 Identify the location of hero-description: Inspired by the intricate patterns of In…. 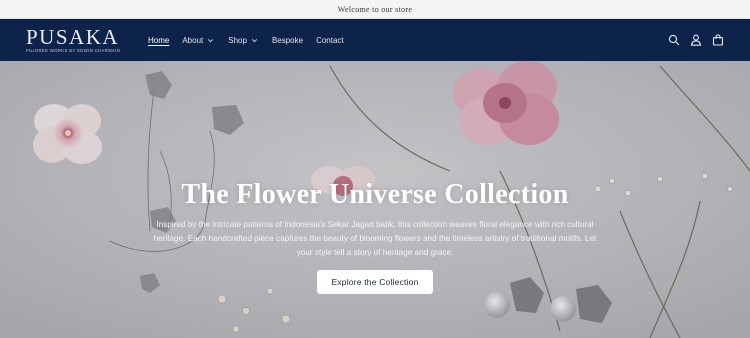
(375, 238).